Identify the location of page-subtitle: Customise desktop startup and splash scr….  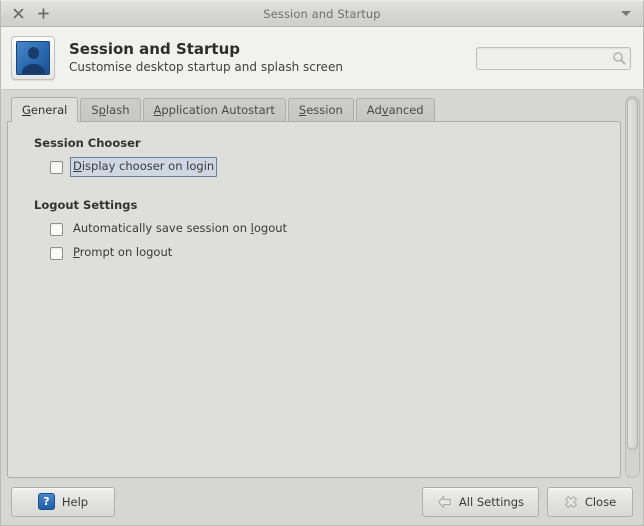
(206, 66).